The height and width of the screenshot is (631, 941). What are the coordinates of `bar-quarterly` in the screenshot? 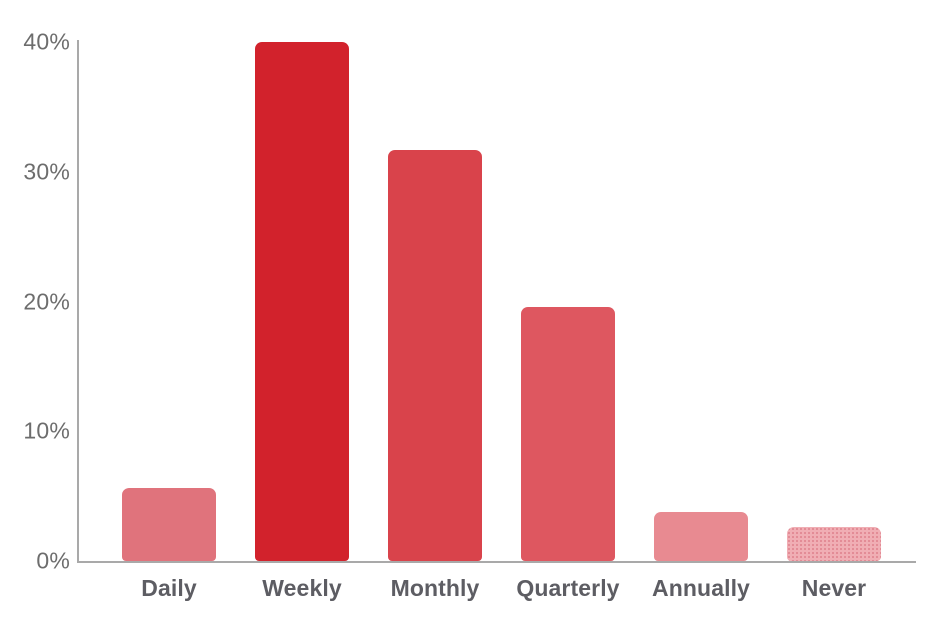 It's located at (568, 433).